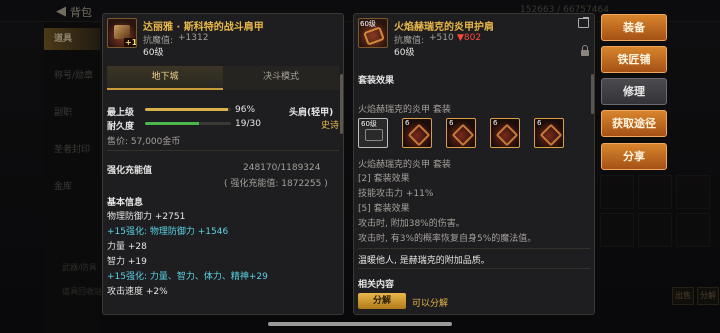  I want to click on basic-stat-line: 智力 +19, so click(127, 262).